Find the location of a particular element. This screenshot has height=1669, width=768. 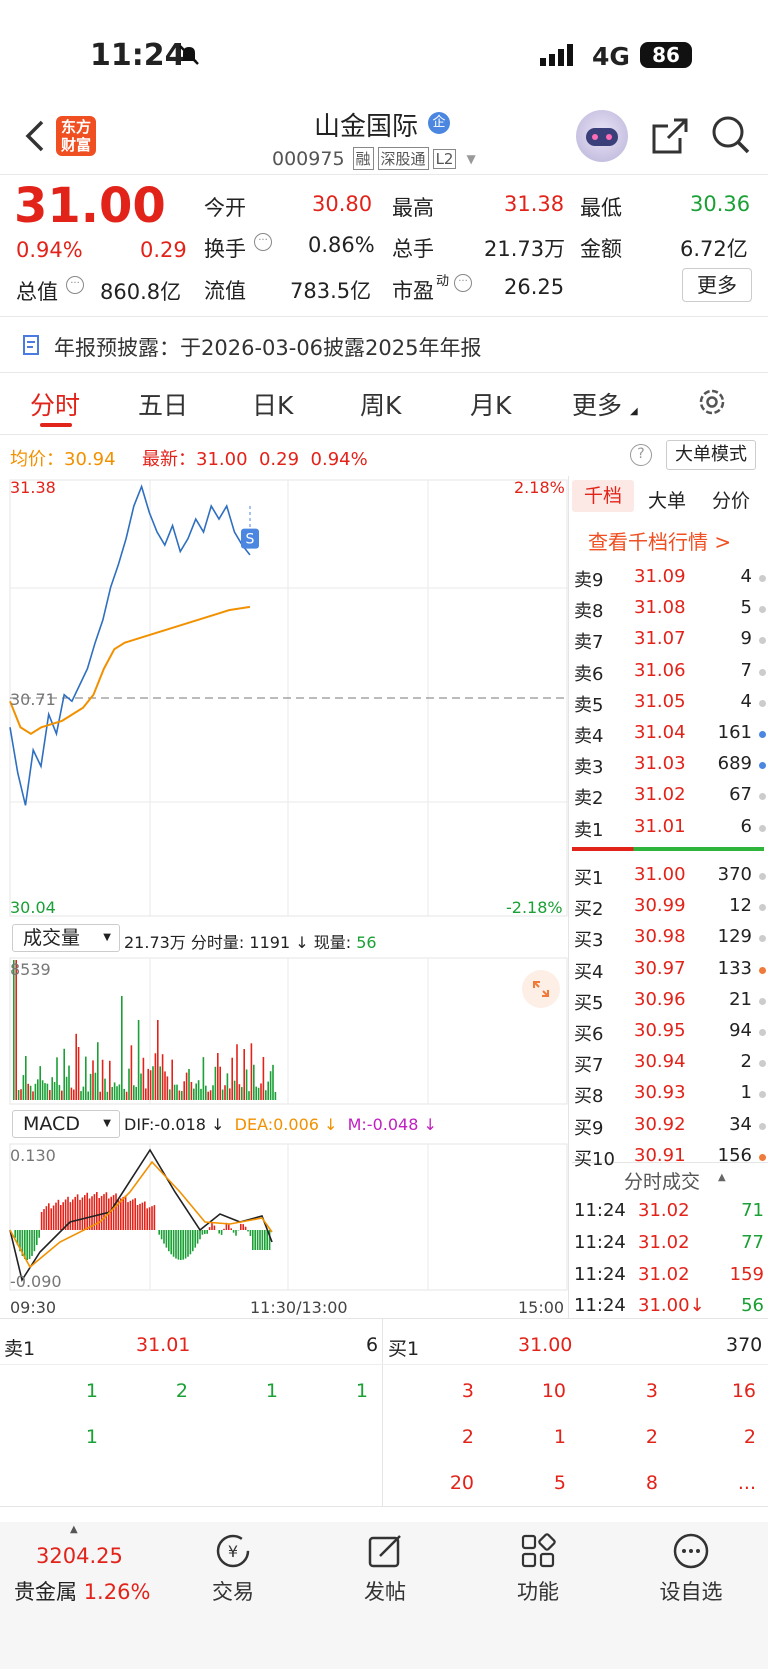

back-button is located at coordinates (35, 136).